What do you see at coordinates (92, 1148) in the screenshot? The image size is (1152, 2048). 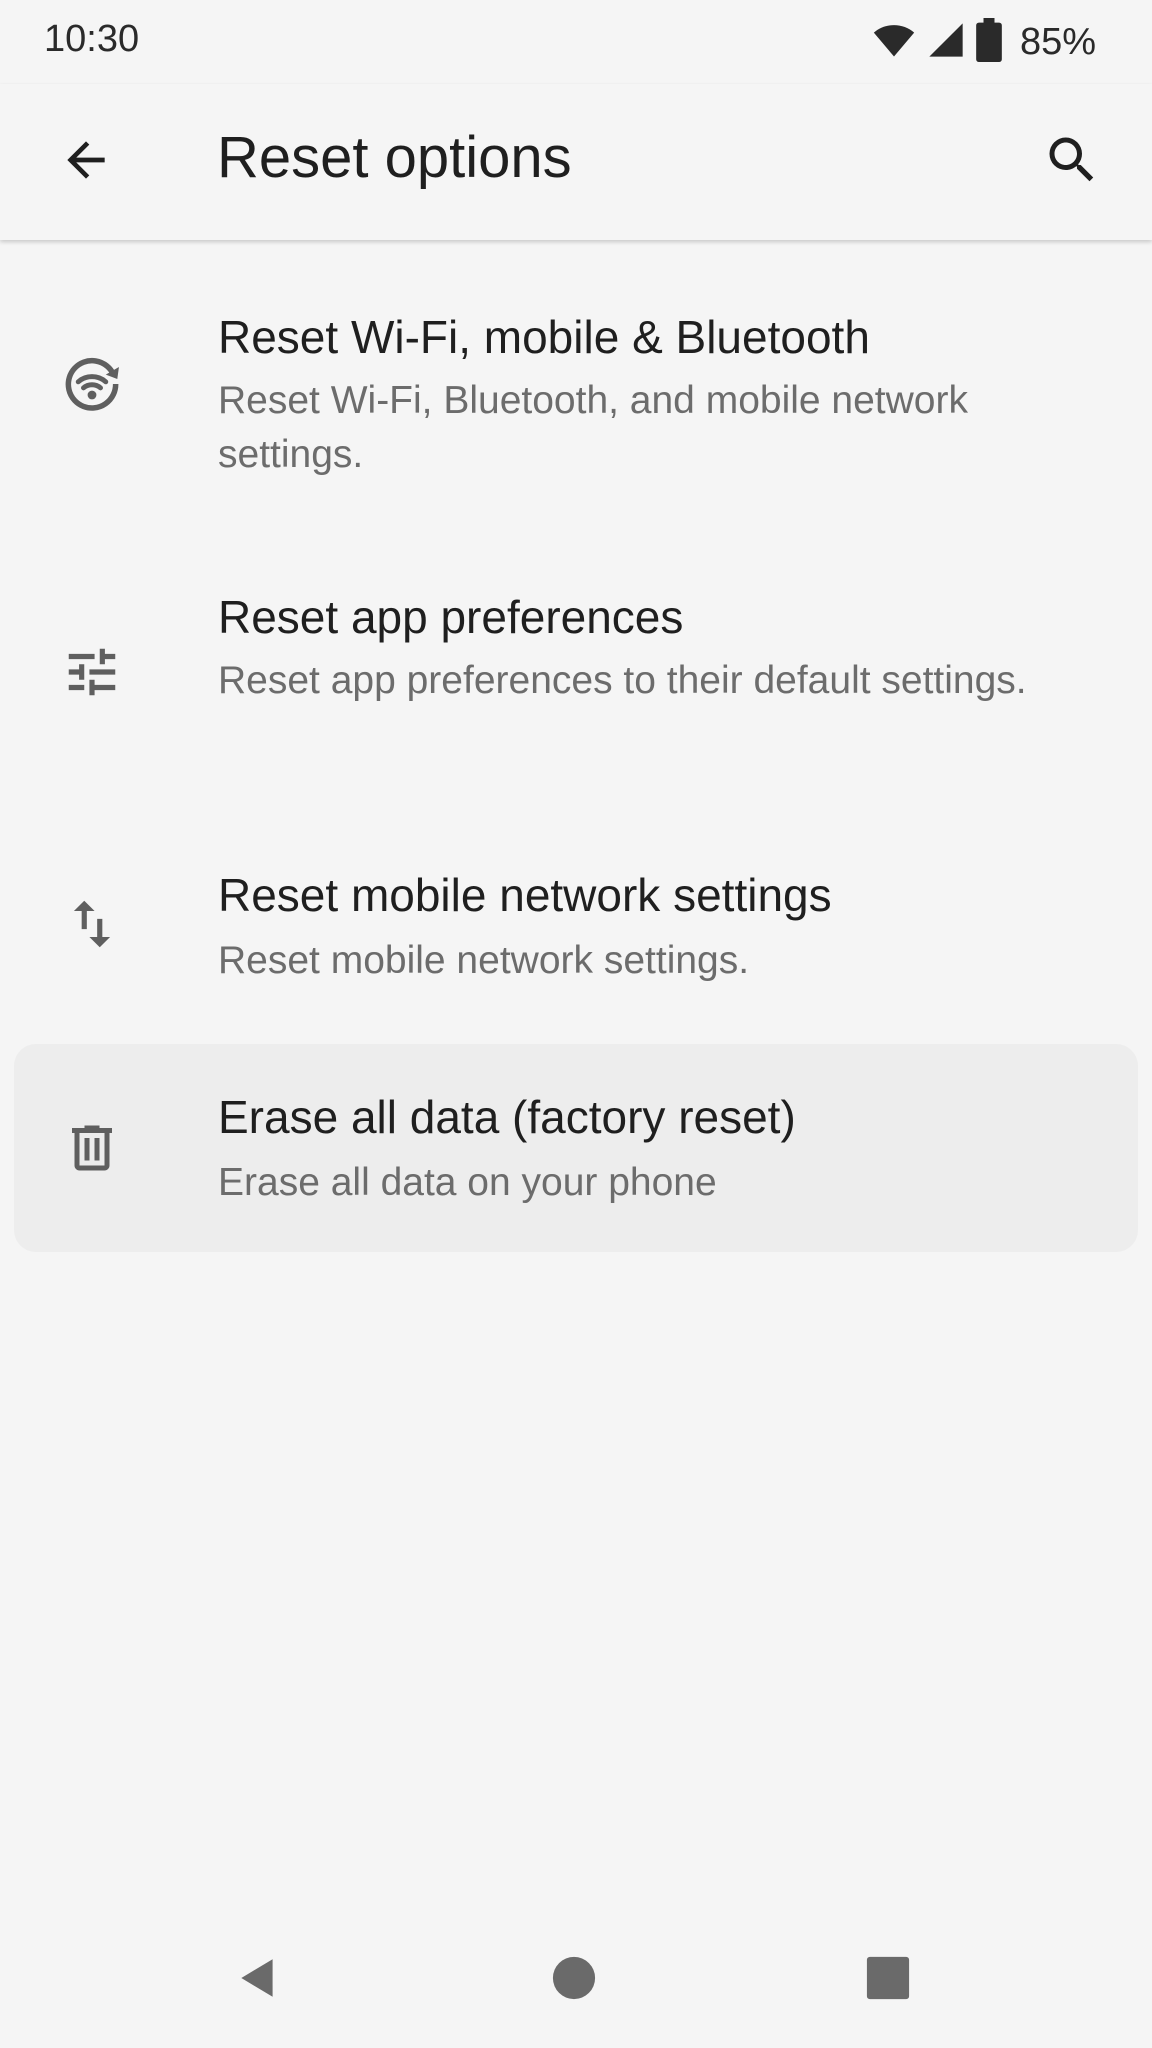 I see `trash-icon` at bounding box center [92, 1148].